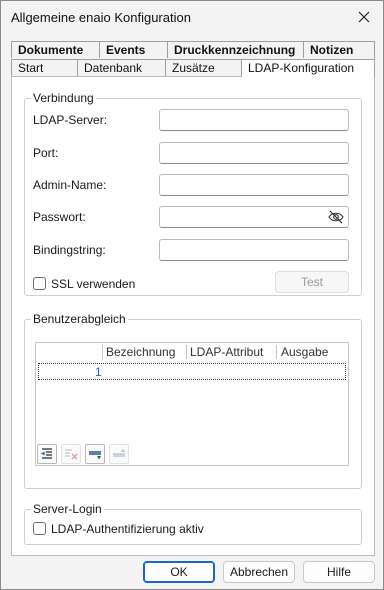 Image resolution: width=384 pixels, height=590 pixels. I want to click on move-down-button, so click(95, 454).